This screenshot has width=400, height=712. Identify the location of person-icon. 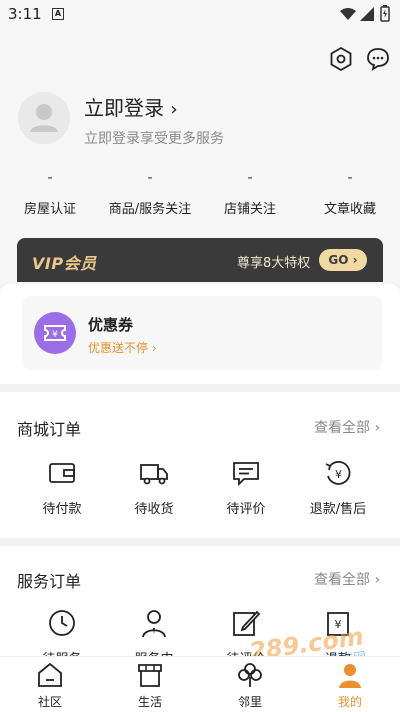
(350, 676).